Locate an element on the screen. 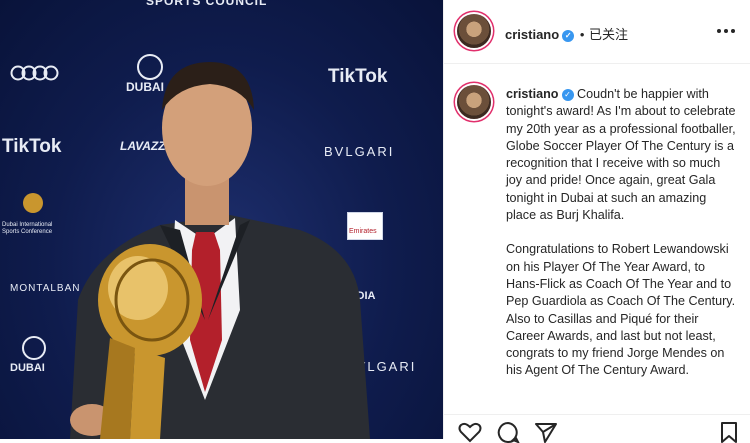 This screenshot has width=750, height=443. bookmark-icon is located at coordinates (729, 432).